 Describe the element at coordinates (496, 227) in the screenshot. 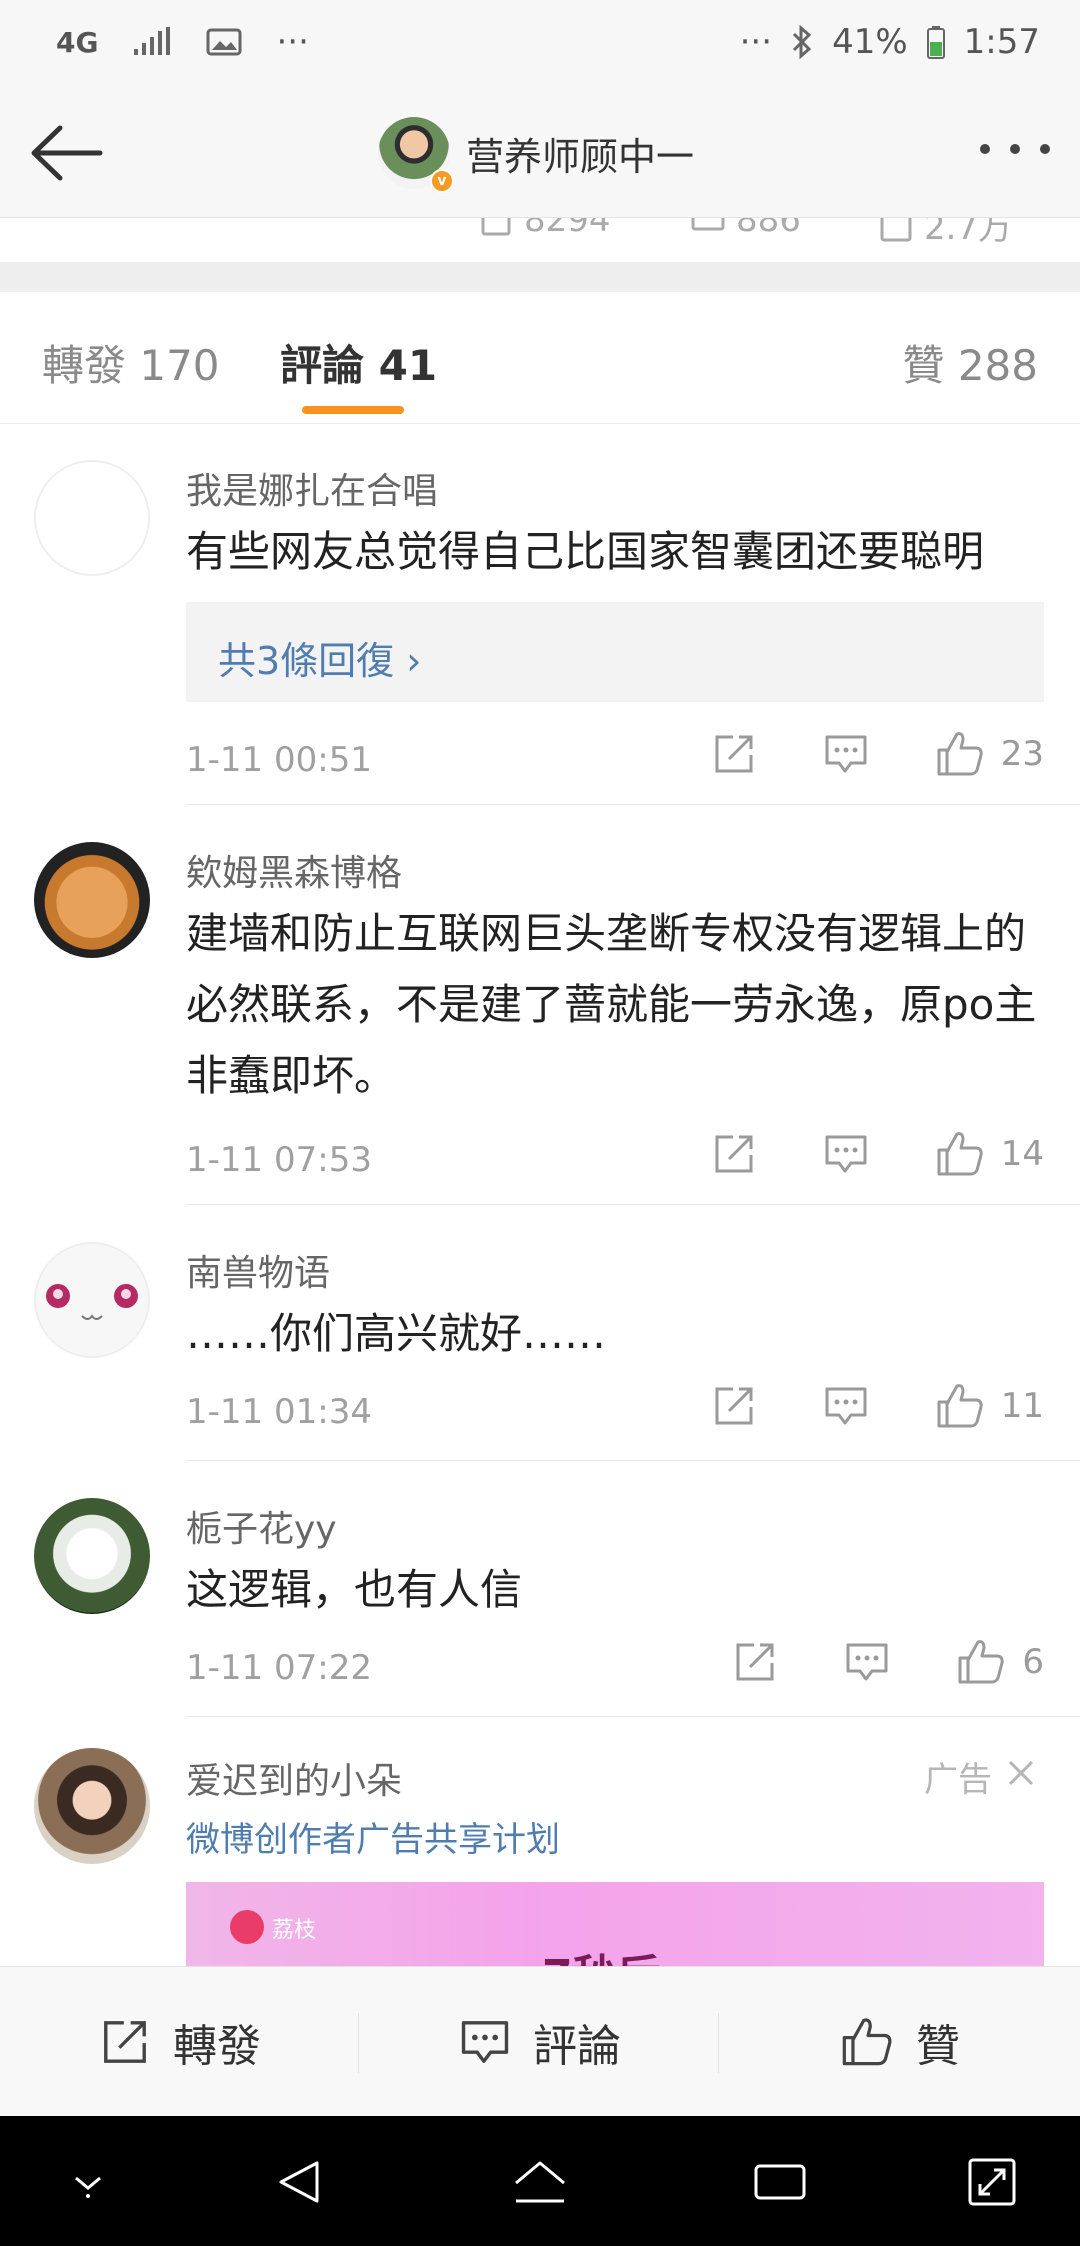

I see `repost-icon` at that location.